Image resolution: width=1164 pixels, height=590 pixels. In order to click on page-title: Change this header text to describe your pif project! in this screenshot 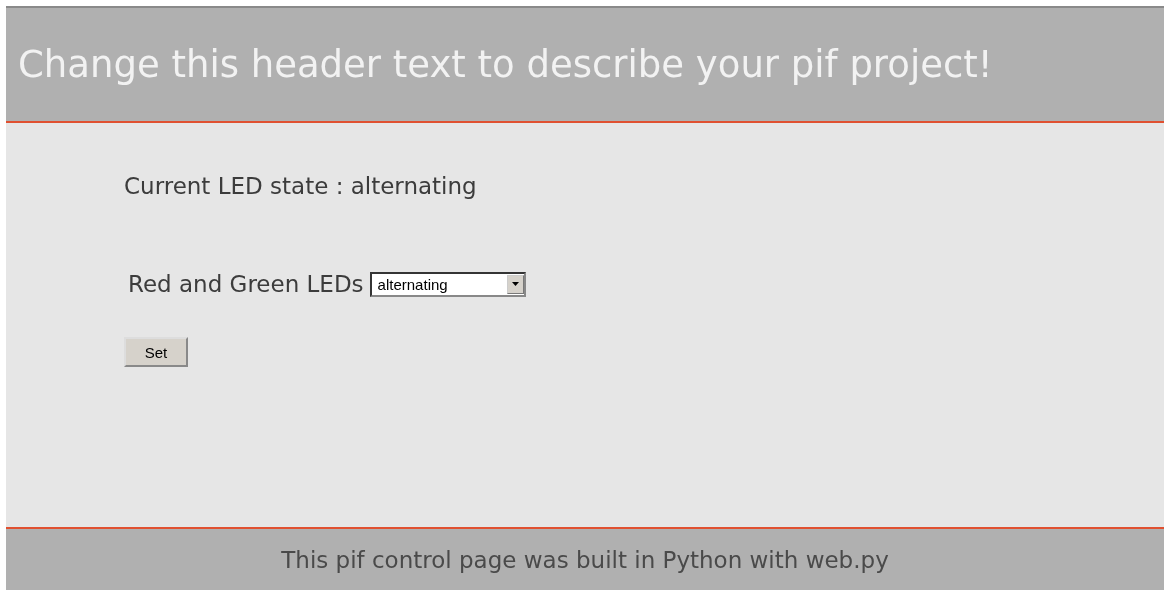, I will do `click(505, 64)`.